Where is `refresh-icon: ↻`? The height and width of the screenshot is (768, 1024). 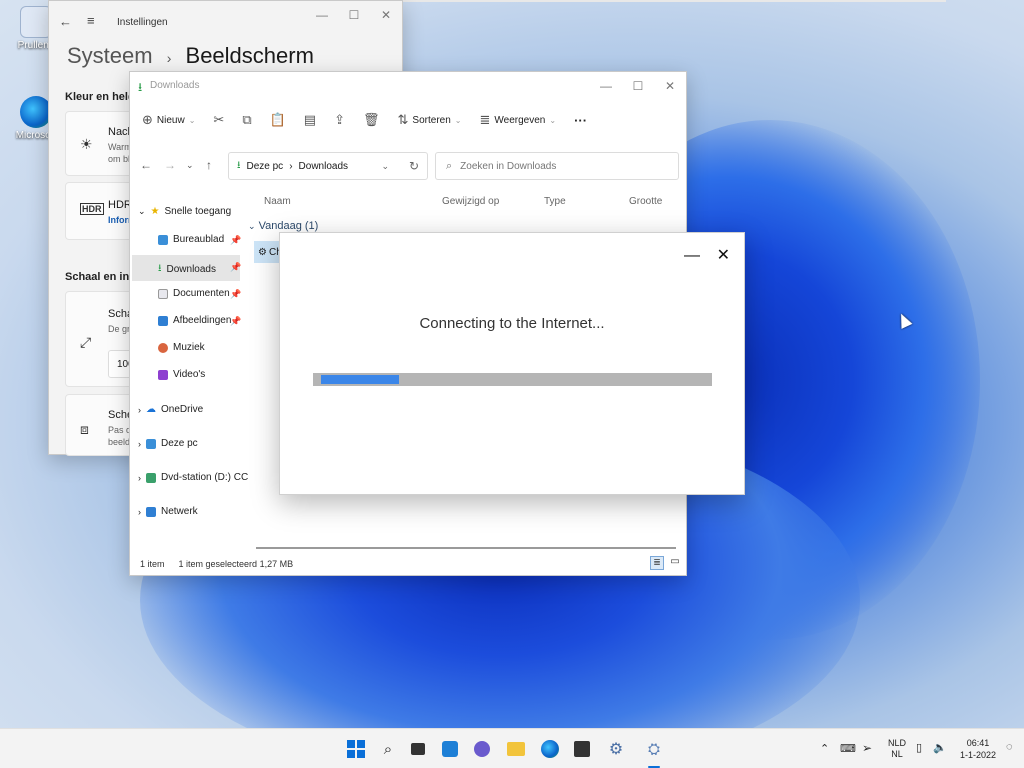
refresh-icon: ↻ is located at coordinates (414, 166).